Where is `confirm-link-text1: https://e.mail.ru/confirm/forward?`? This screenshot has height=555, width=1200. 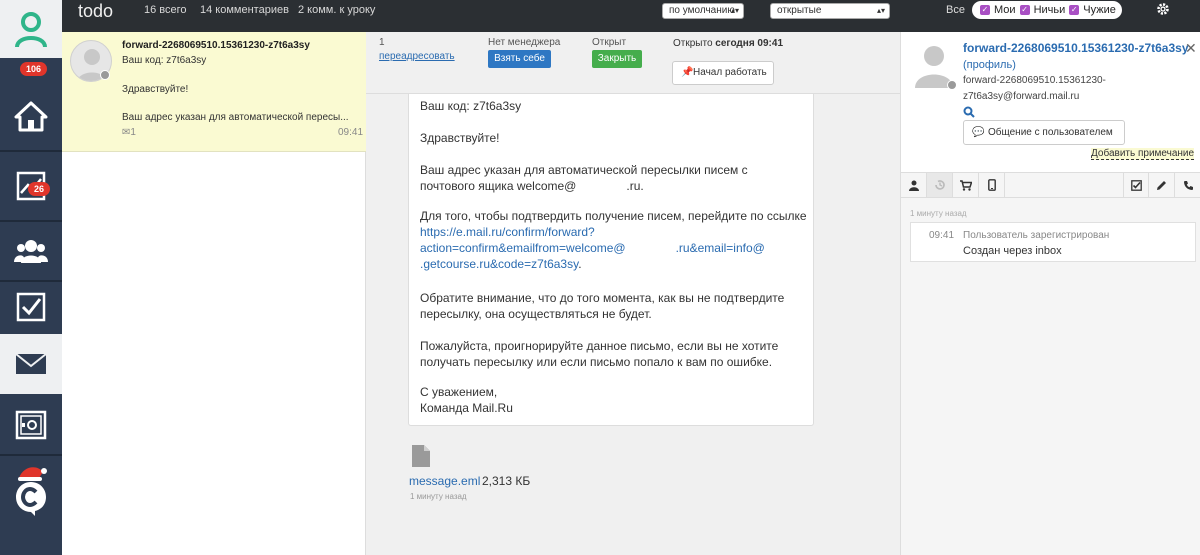
confirm-link-text1: https://e.mail.ru/confirm/forward? is located at coordinates (507, 232).